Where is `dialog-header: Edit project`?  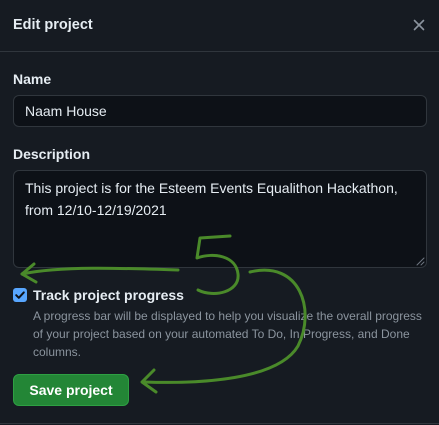 dialog-header: Edit project is located at coordinates (219, 26).